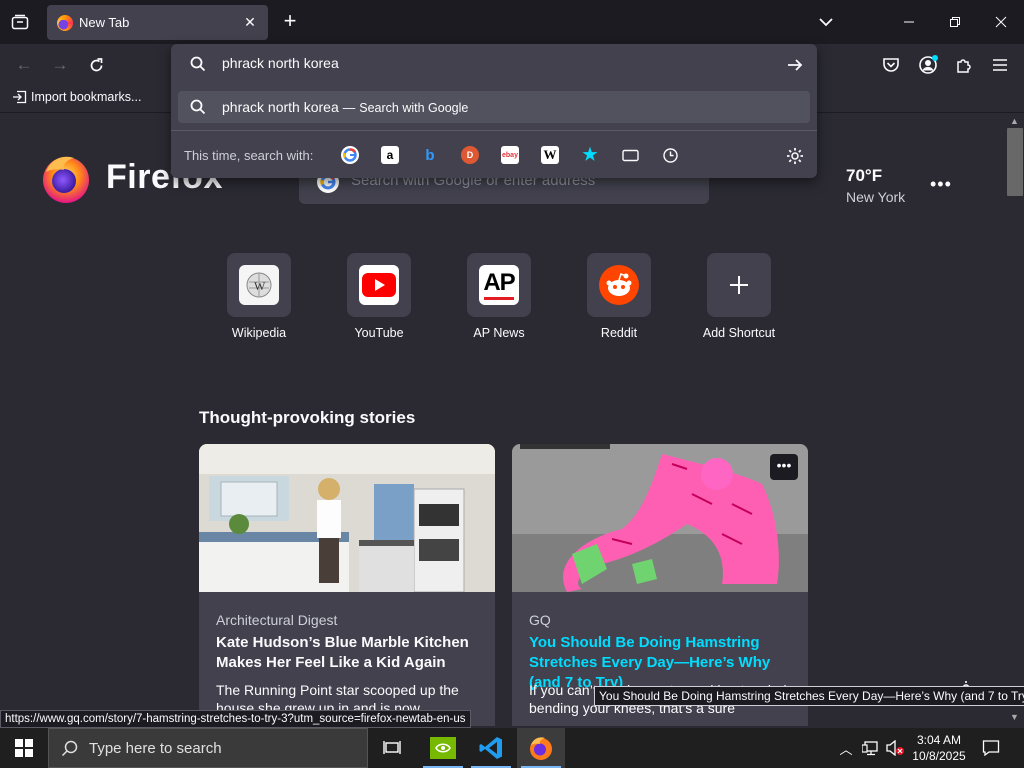  I want to click on show-hidden-icons-button: ︿, so click(846, 748).